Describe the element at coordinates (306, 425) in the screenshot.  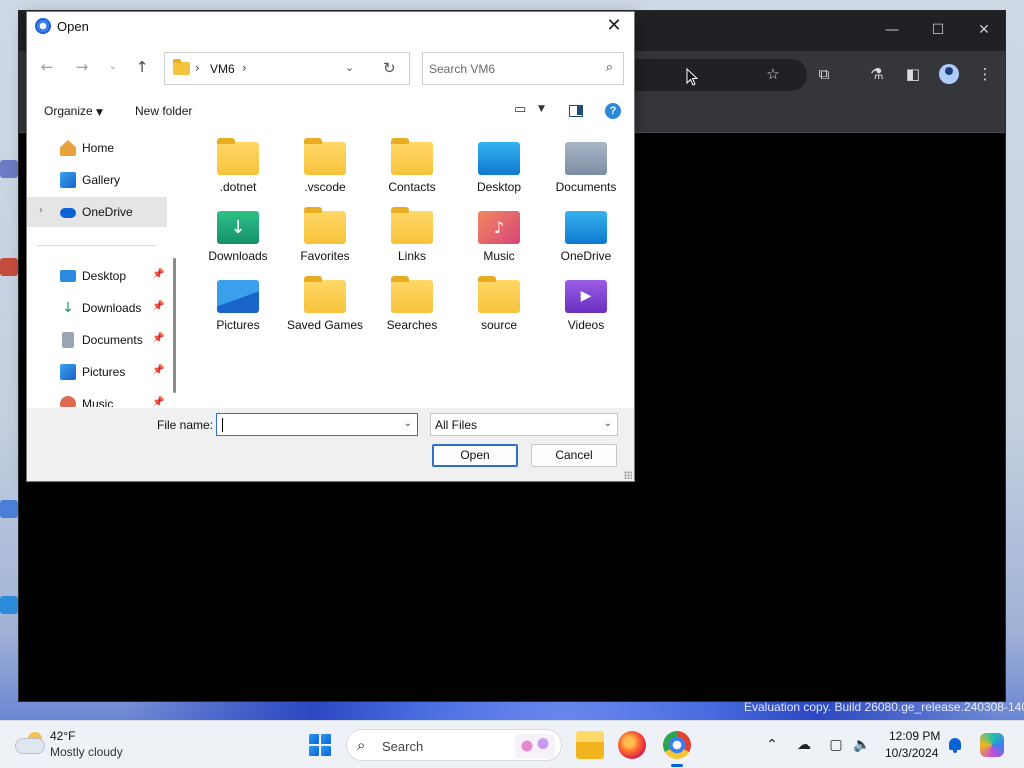
I see `file-name-input` at that location.